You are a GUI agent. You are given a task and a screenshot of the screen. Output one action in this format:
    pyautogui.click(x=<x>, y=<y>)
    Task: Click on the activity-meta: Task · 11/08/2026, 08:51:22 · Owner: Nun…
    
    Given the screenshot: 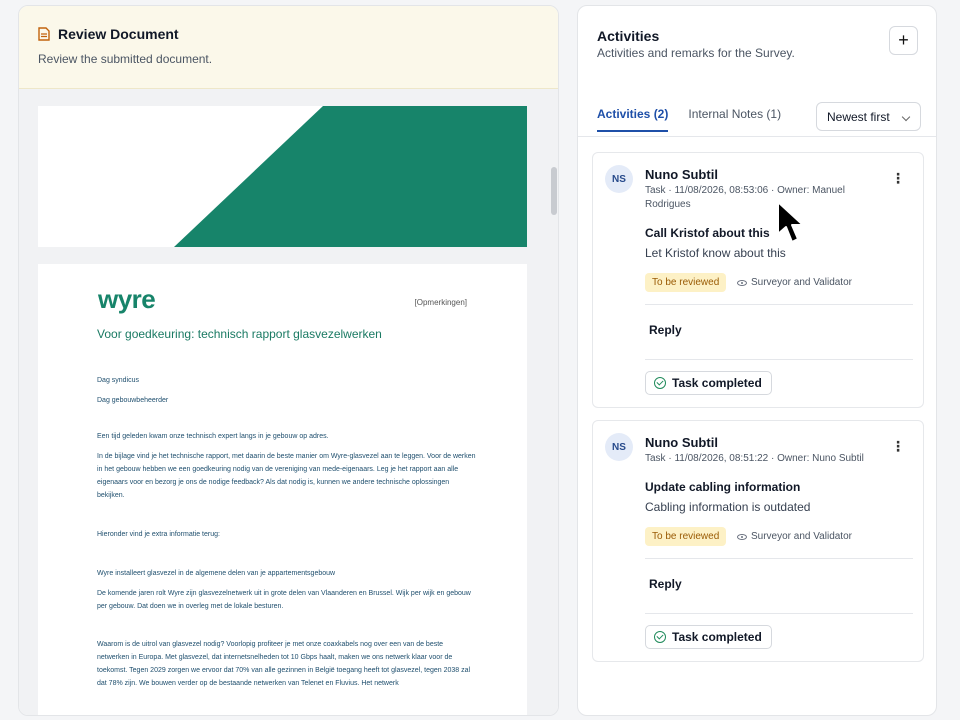 What is the action you would take?
    pyautogui.click(x=754, y=458)
    